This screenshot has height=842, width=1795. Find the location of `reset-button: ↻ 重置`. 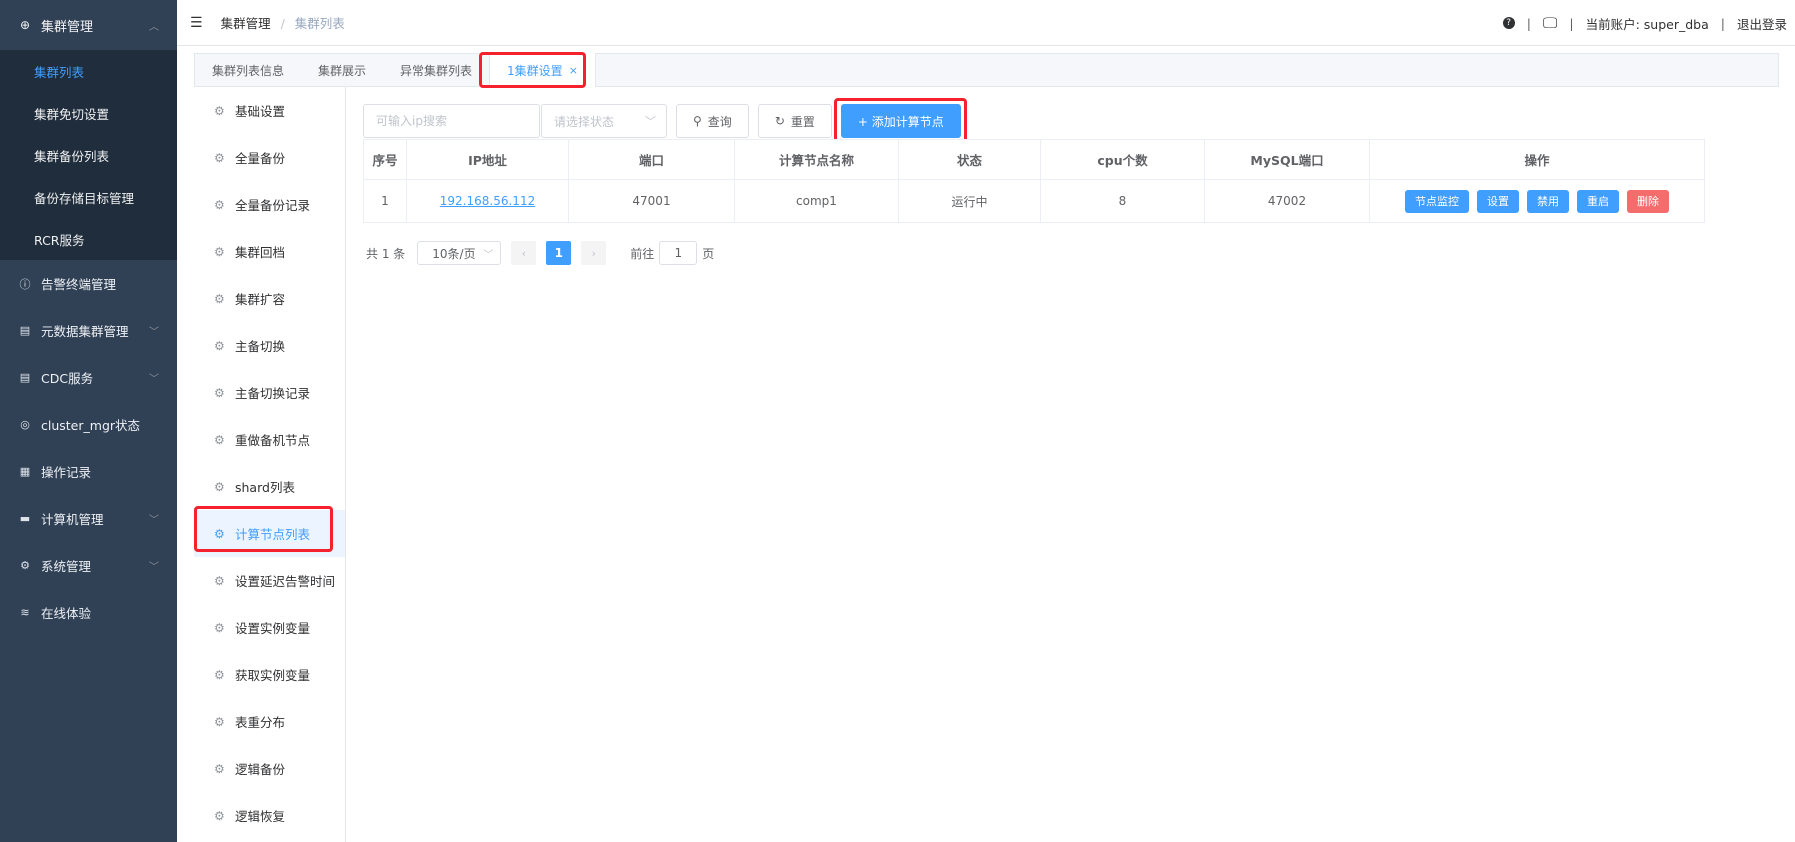

reset-button: ↻ 重置 is located at coordinates (794, 121).